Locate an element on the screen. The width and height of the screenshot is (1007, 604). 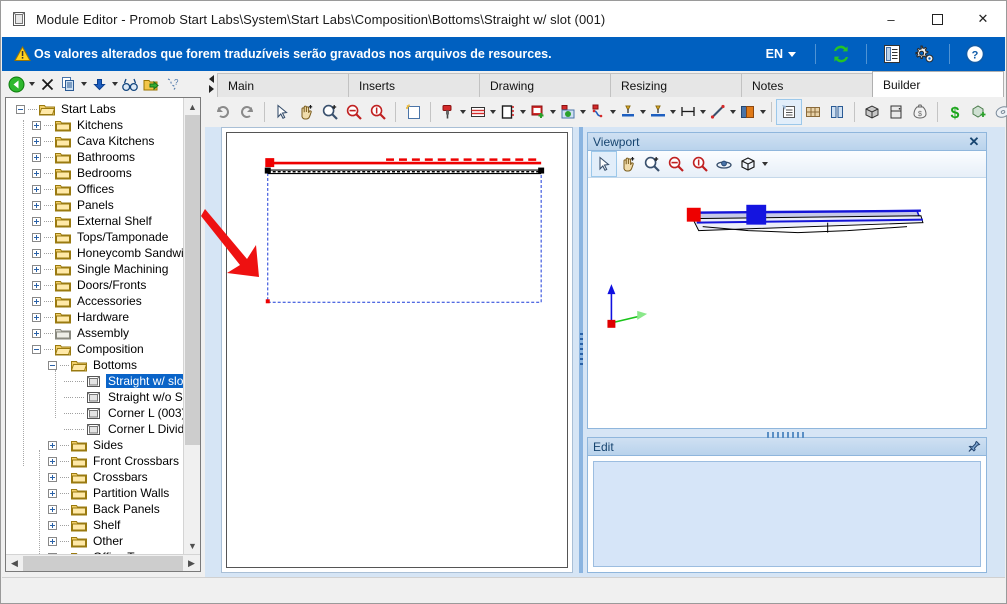
tree-item-folder: Crossbars is located at coordinates (94, 477).